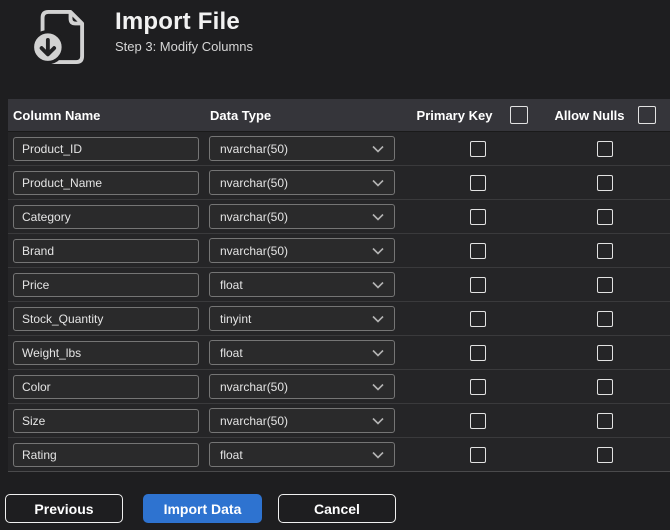 Image resolution: width=670 pixels, height=530 pixels. Describe the element at coordinates (454, 115) in the screenshot. I see `primary-key-header-label: Primary Key` at that location.